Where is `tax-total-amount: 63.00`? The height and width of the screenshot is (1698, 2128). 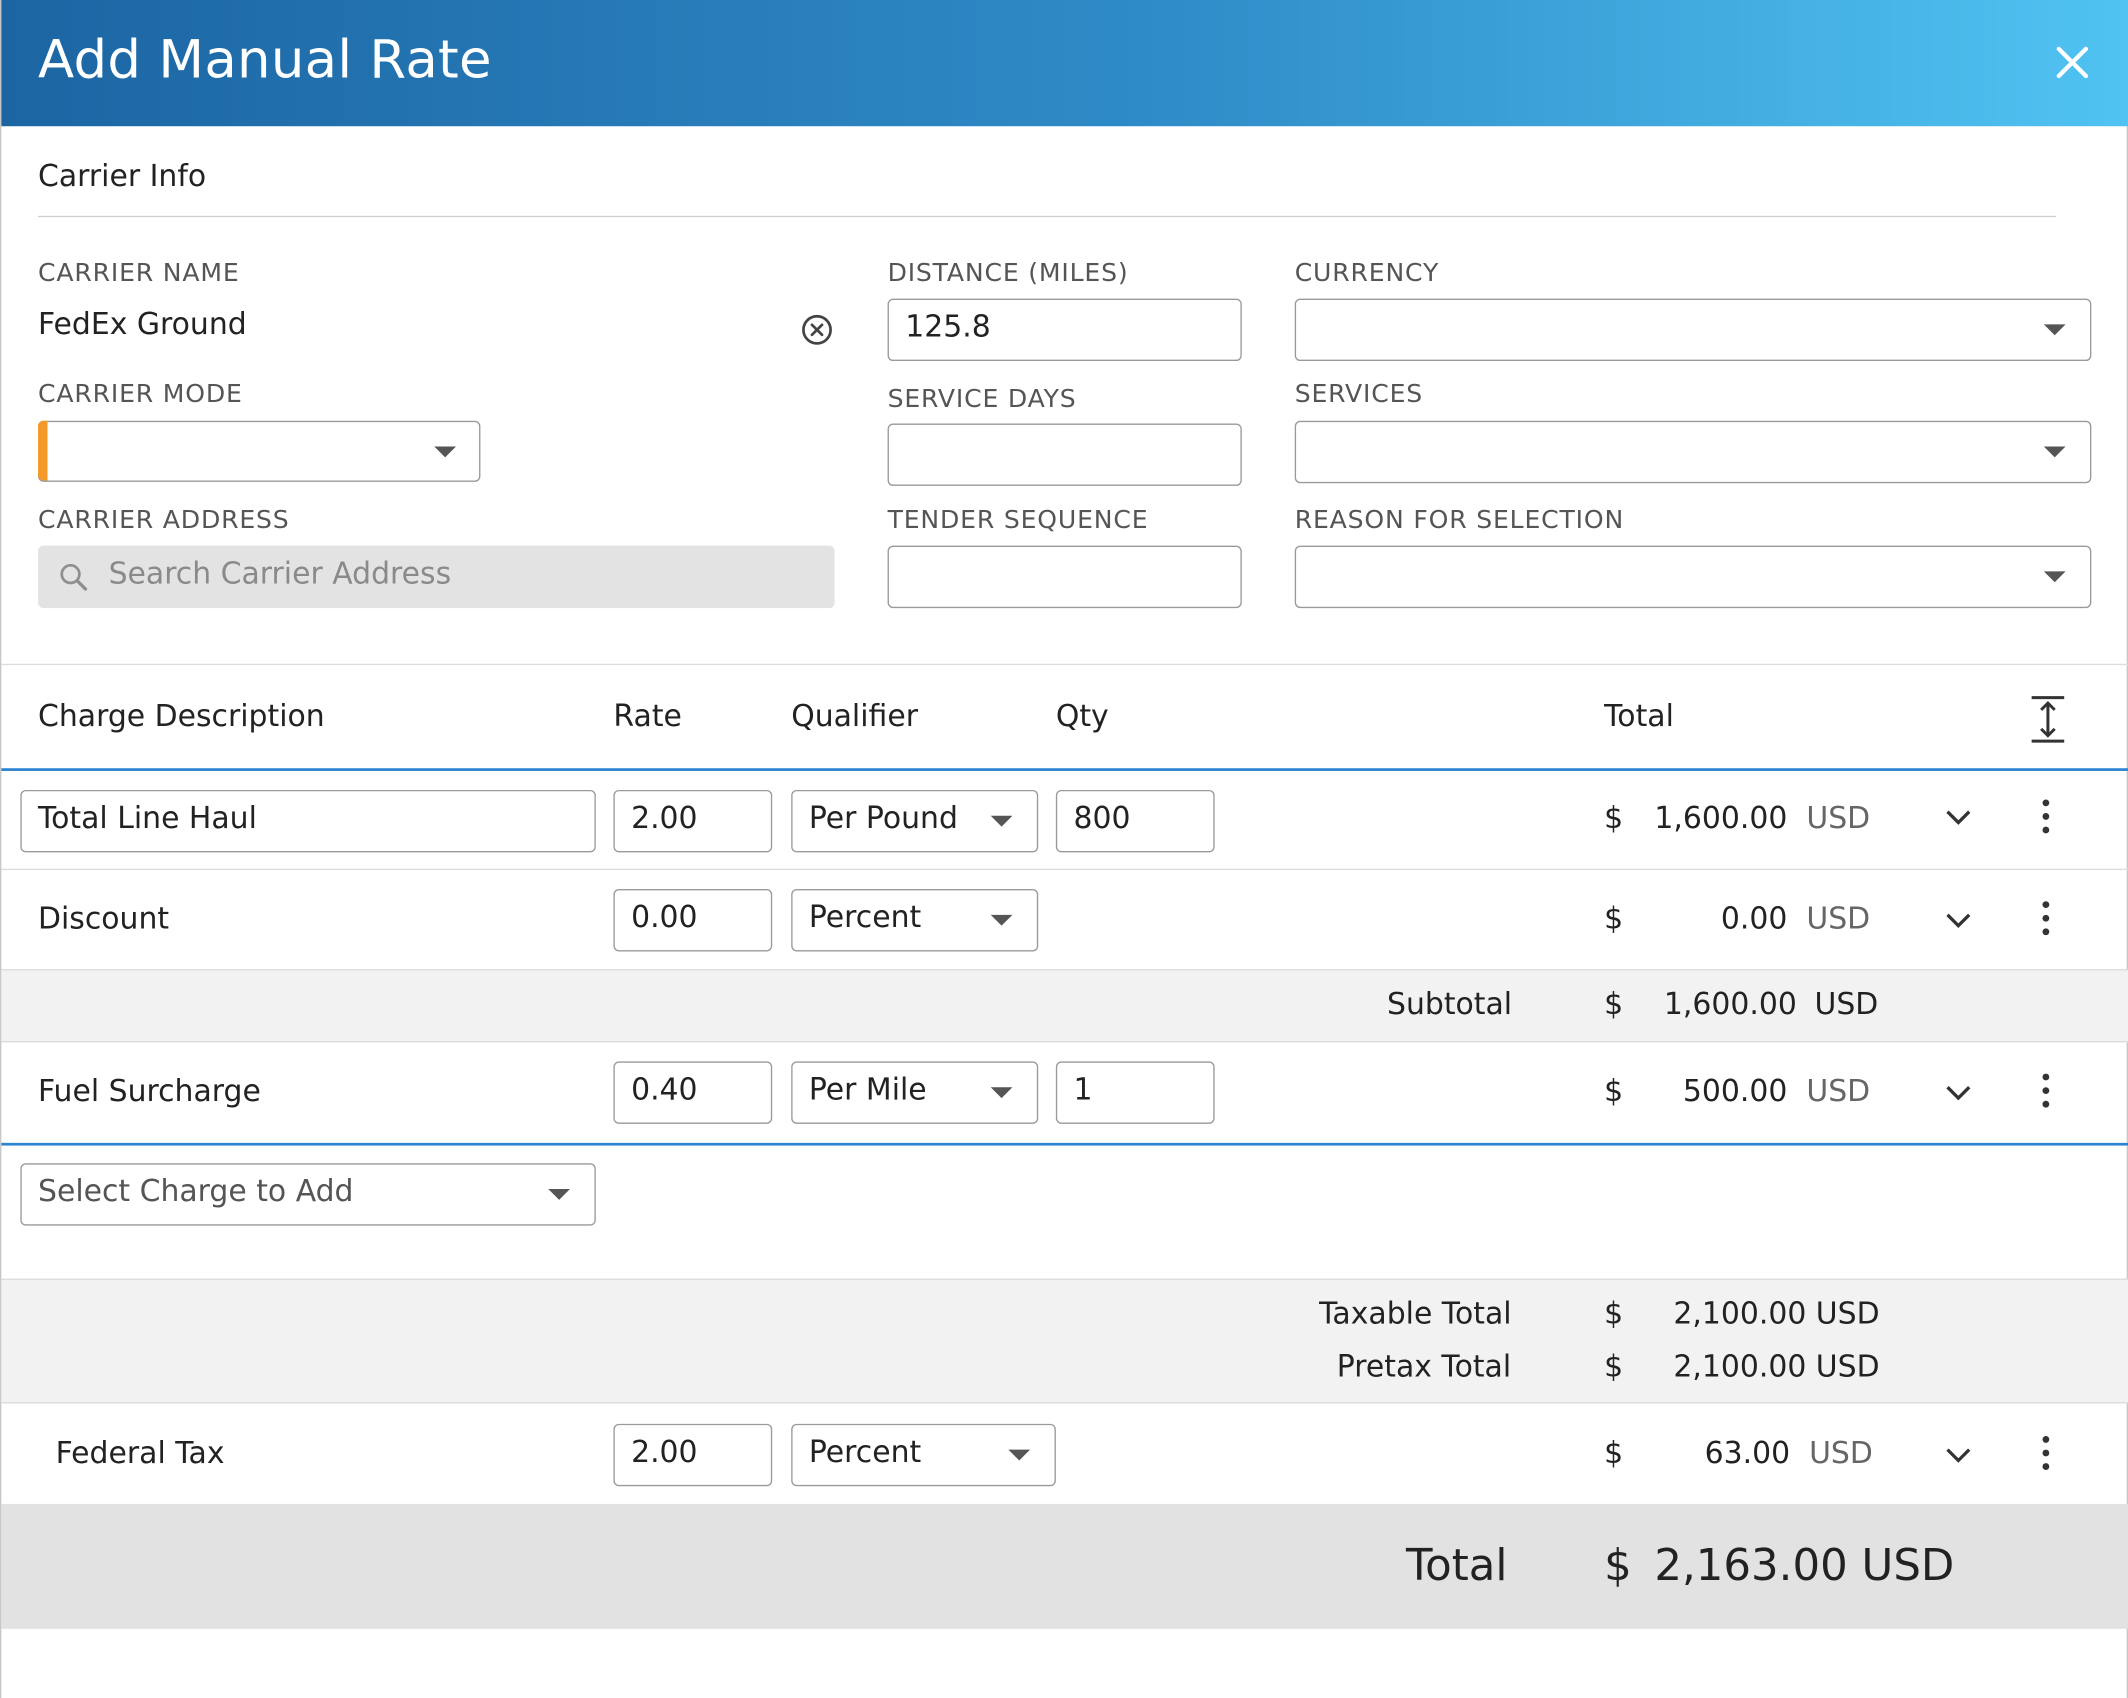 tax-total-amount: 63.00 is located at coordinates (1747, 1454).